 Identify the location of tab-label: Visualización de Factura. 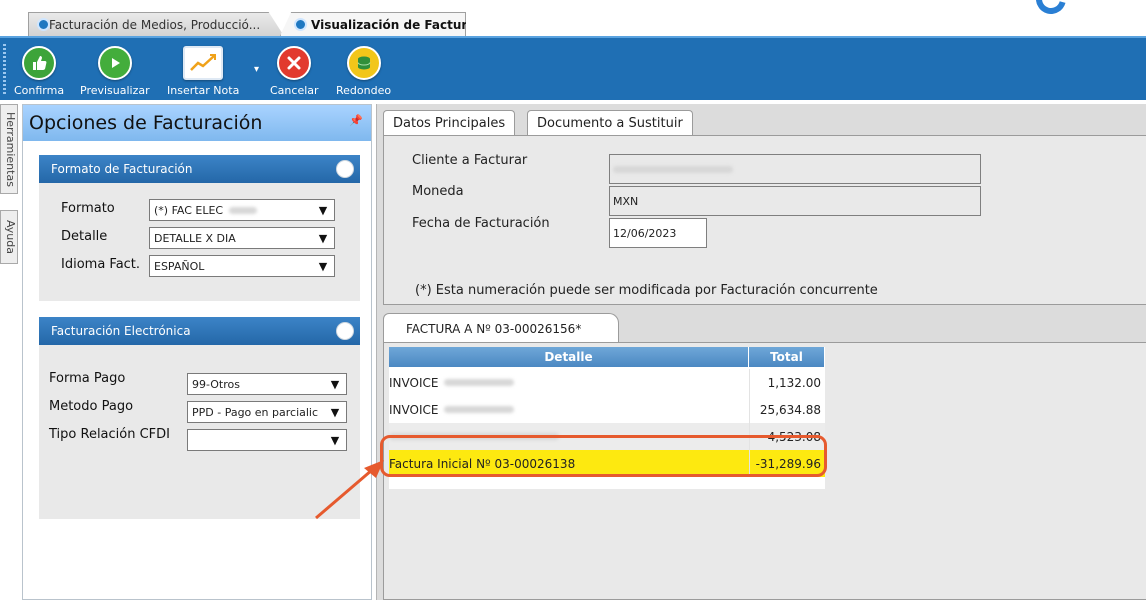
(393, 24).